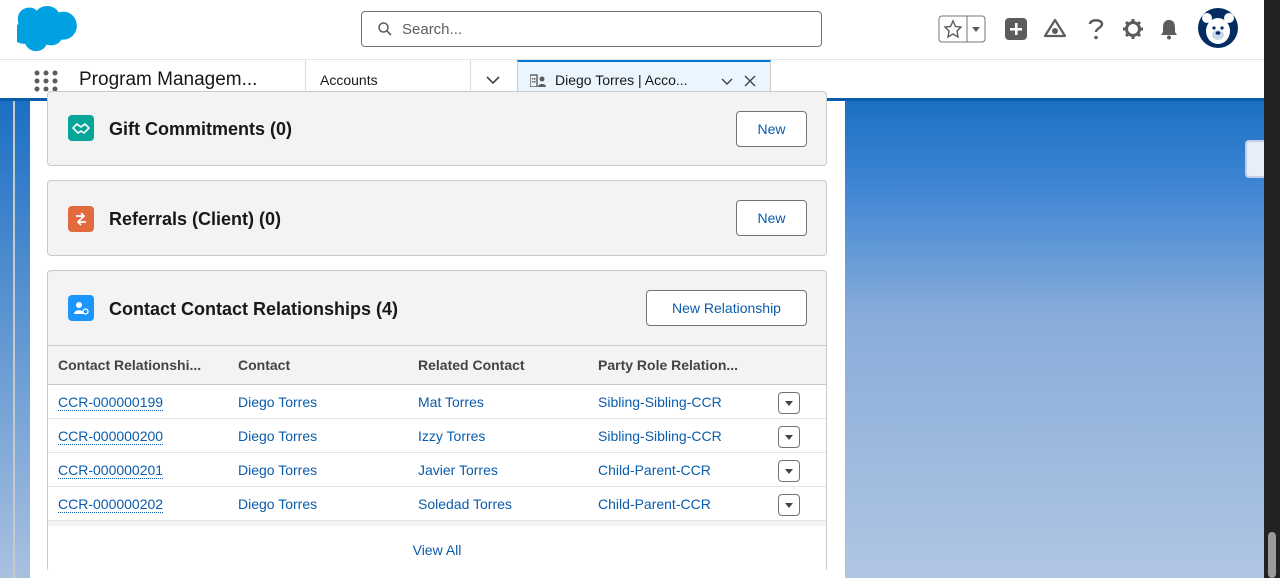  I want to click on relationship-id-link: CCR-000000199, so click(111, 402).